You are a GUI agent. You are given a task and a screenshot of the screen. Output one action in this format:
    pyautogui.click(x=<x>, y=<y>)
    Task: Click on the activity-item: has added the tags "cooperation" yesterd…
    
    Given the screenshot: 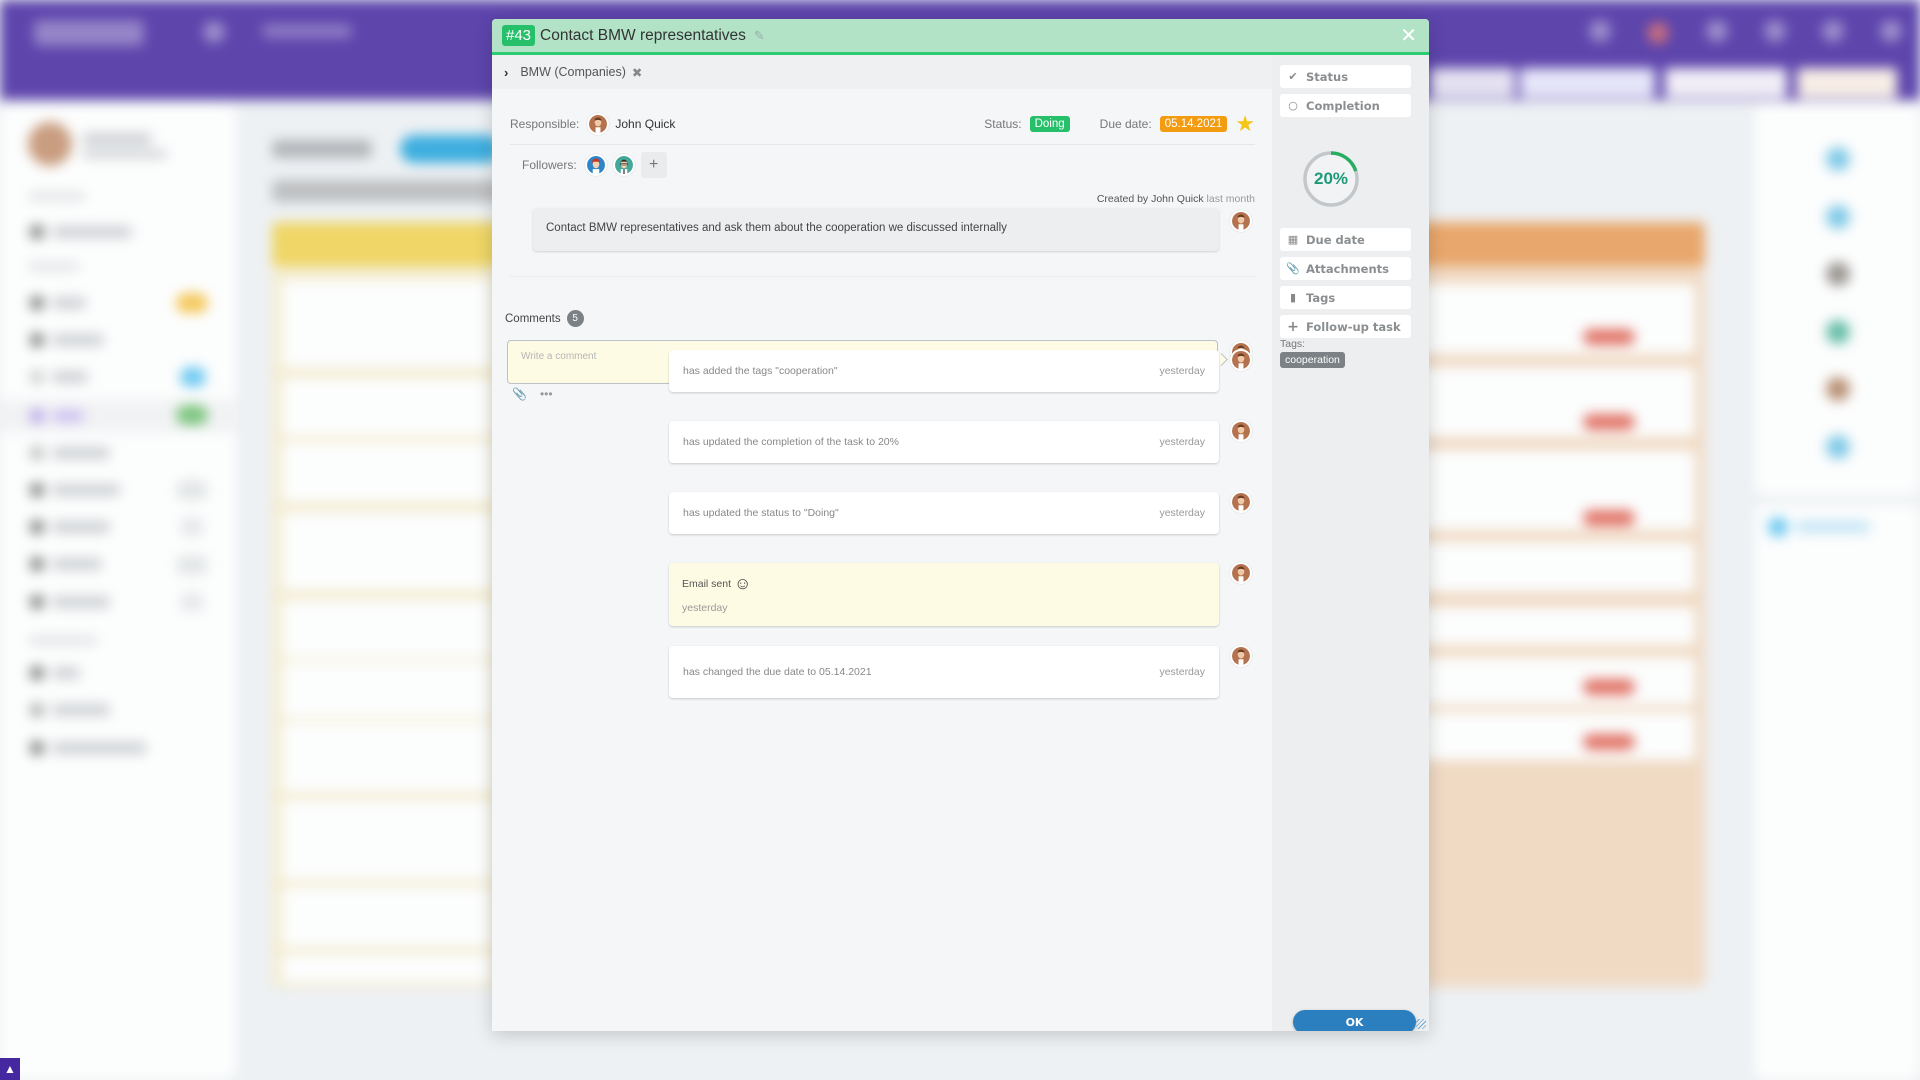 What is the action you would take?
    pyautogui.click(x=944, y=371)
    